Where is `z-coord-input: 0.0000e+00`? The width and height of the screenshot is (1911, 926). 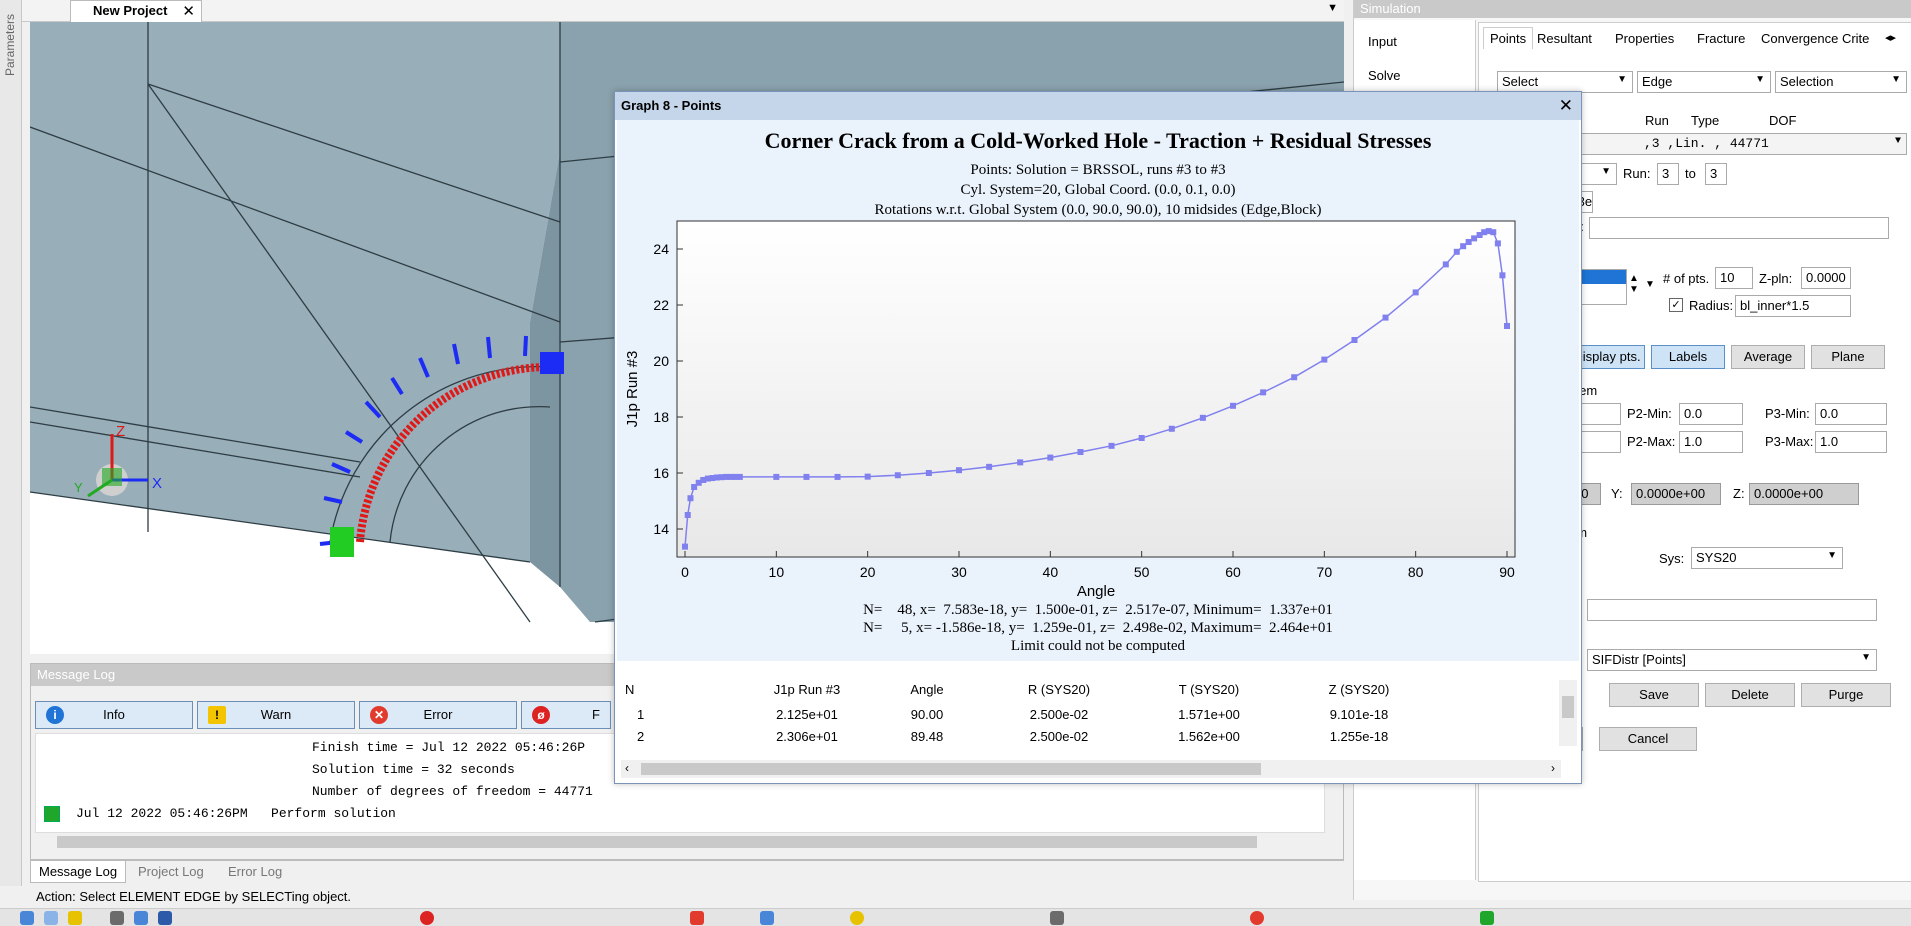
z-coord-input: 0.0000e+00 is located at coordinates (1804, 494).